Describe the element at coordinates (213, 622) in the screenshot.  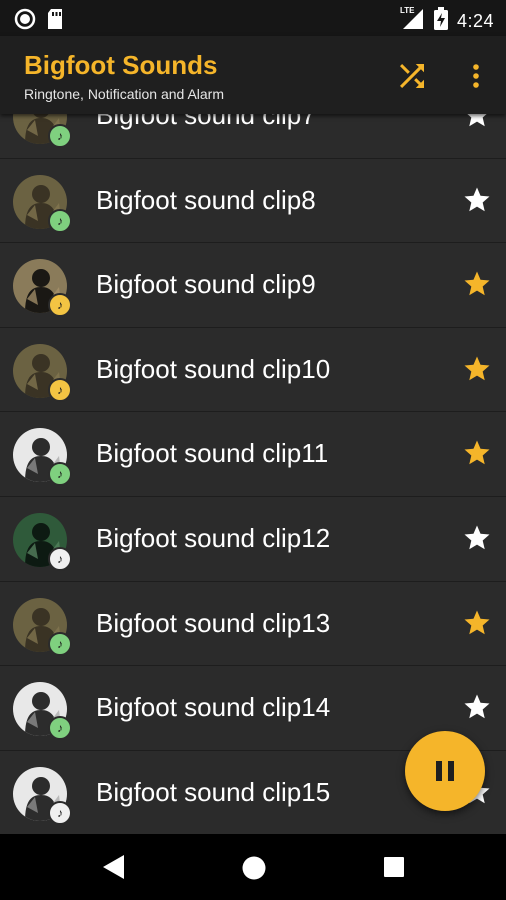
I see `clip-title: Bigfoot sound clip13` at that location.